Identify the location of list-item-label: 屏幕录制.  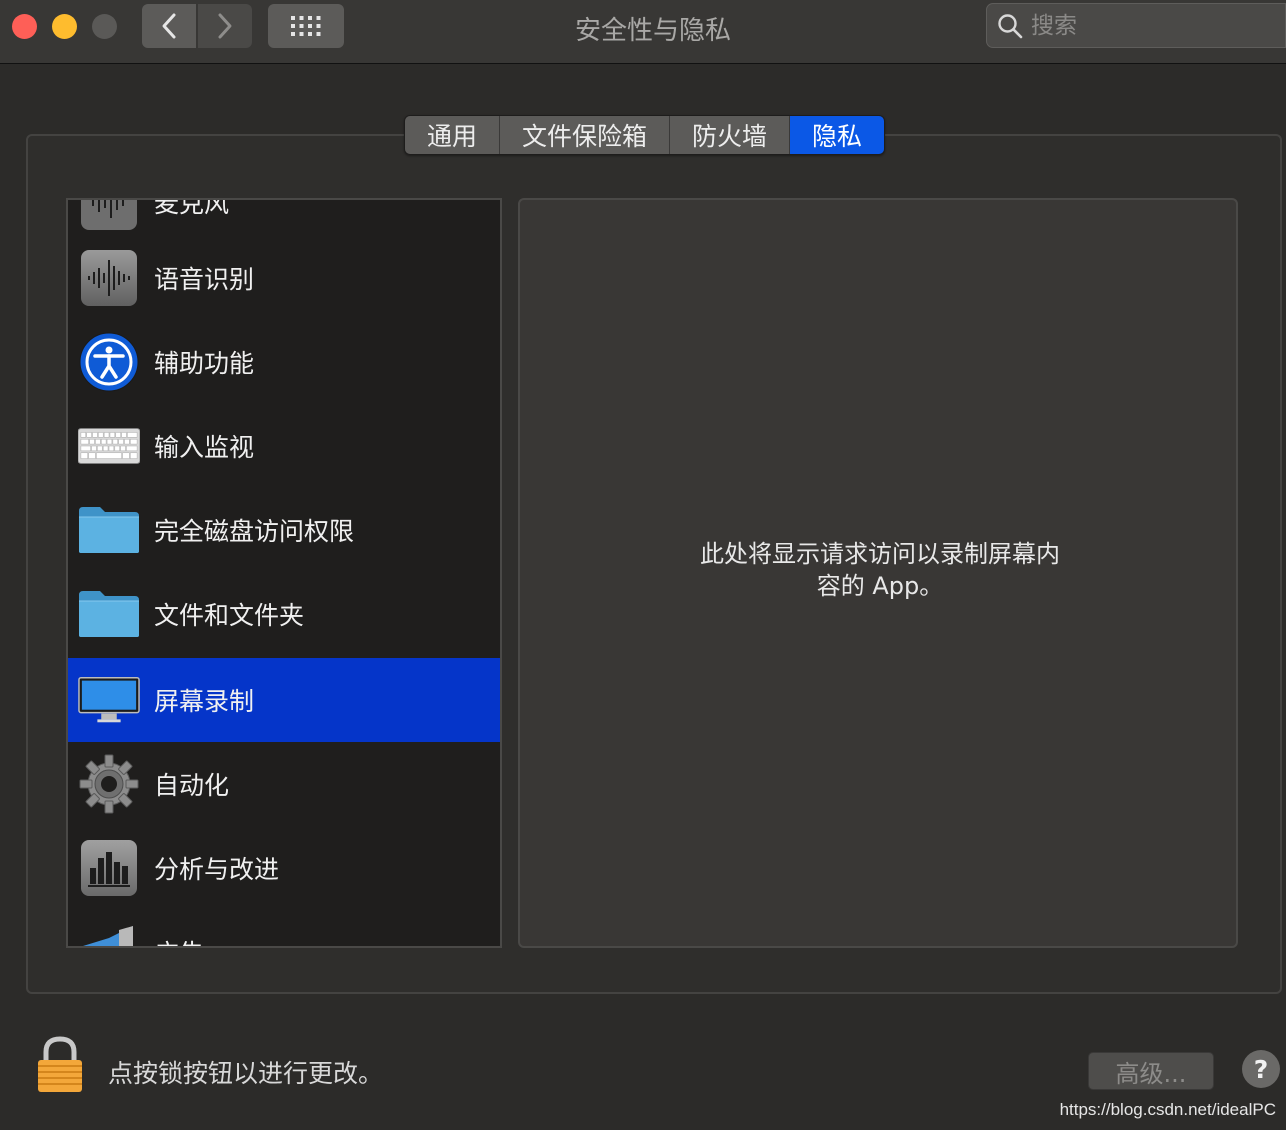
(204, 701).